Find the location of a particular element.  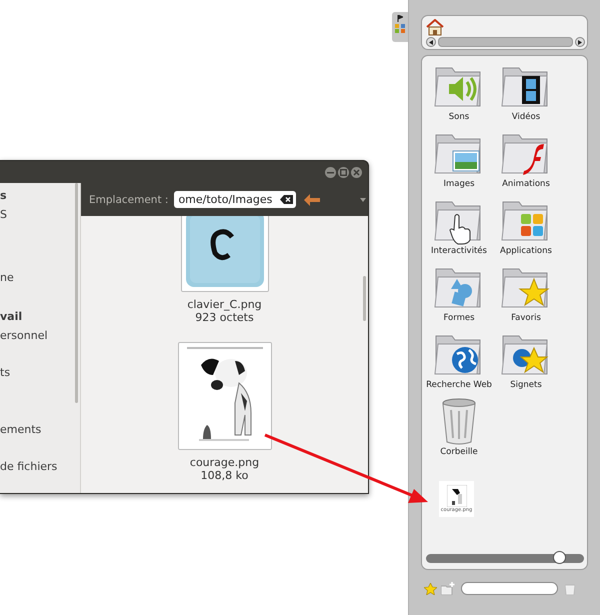

flash-folder-icon is located at coordinates (524, 154).